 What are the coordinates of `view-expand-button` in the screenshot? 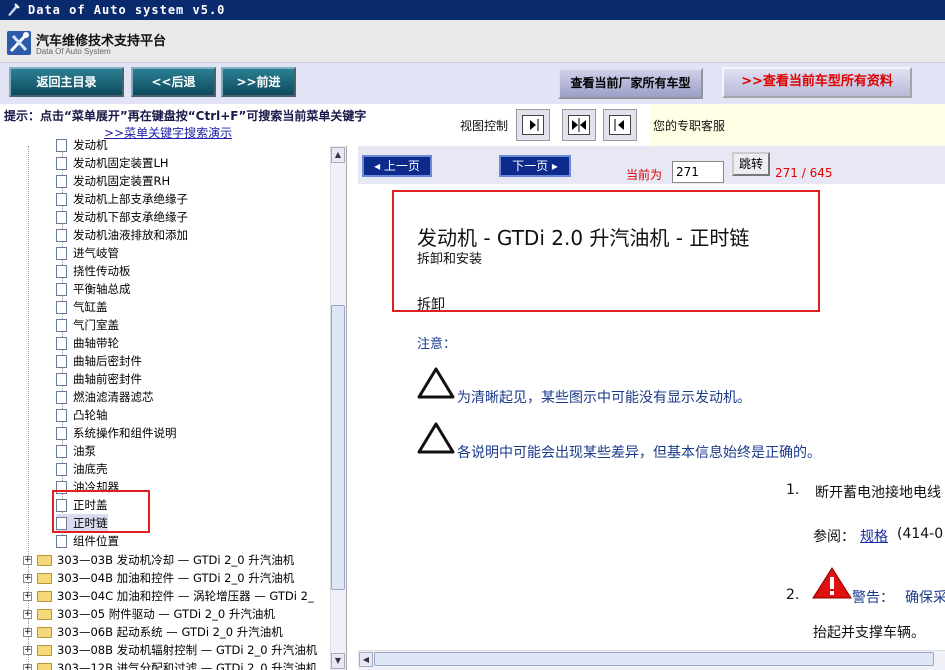 It's located at (533, 125).